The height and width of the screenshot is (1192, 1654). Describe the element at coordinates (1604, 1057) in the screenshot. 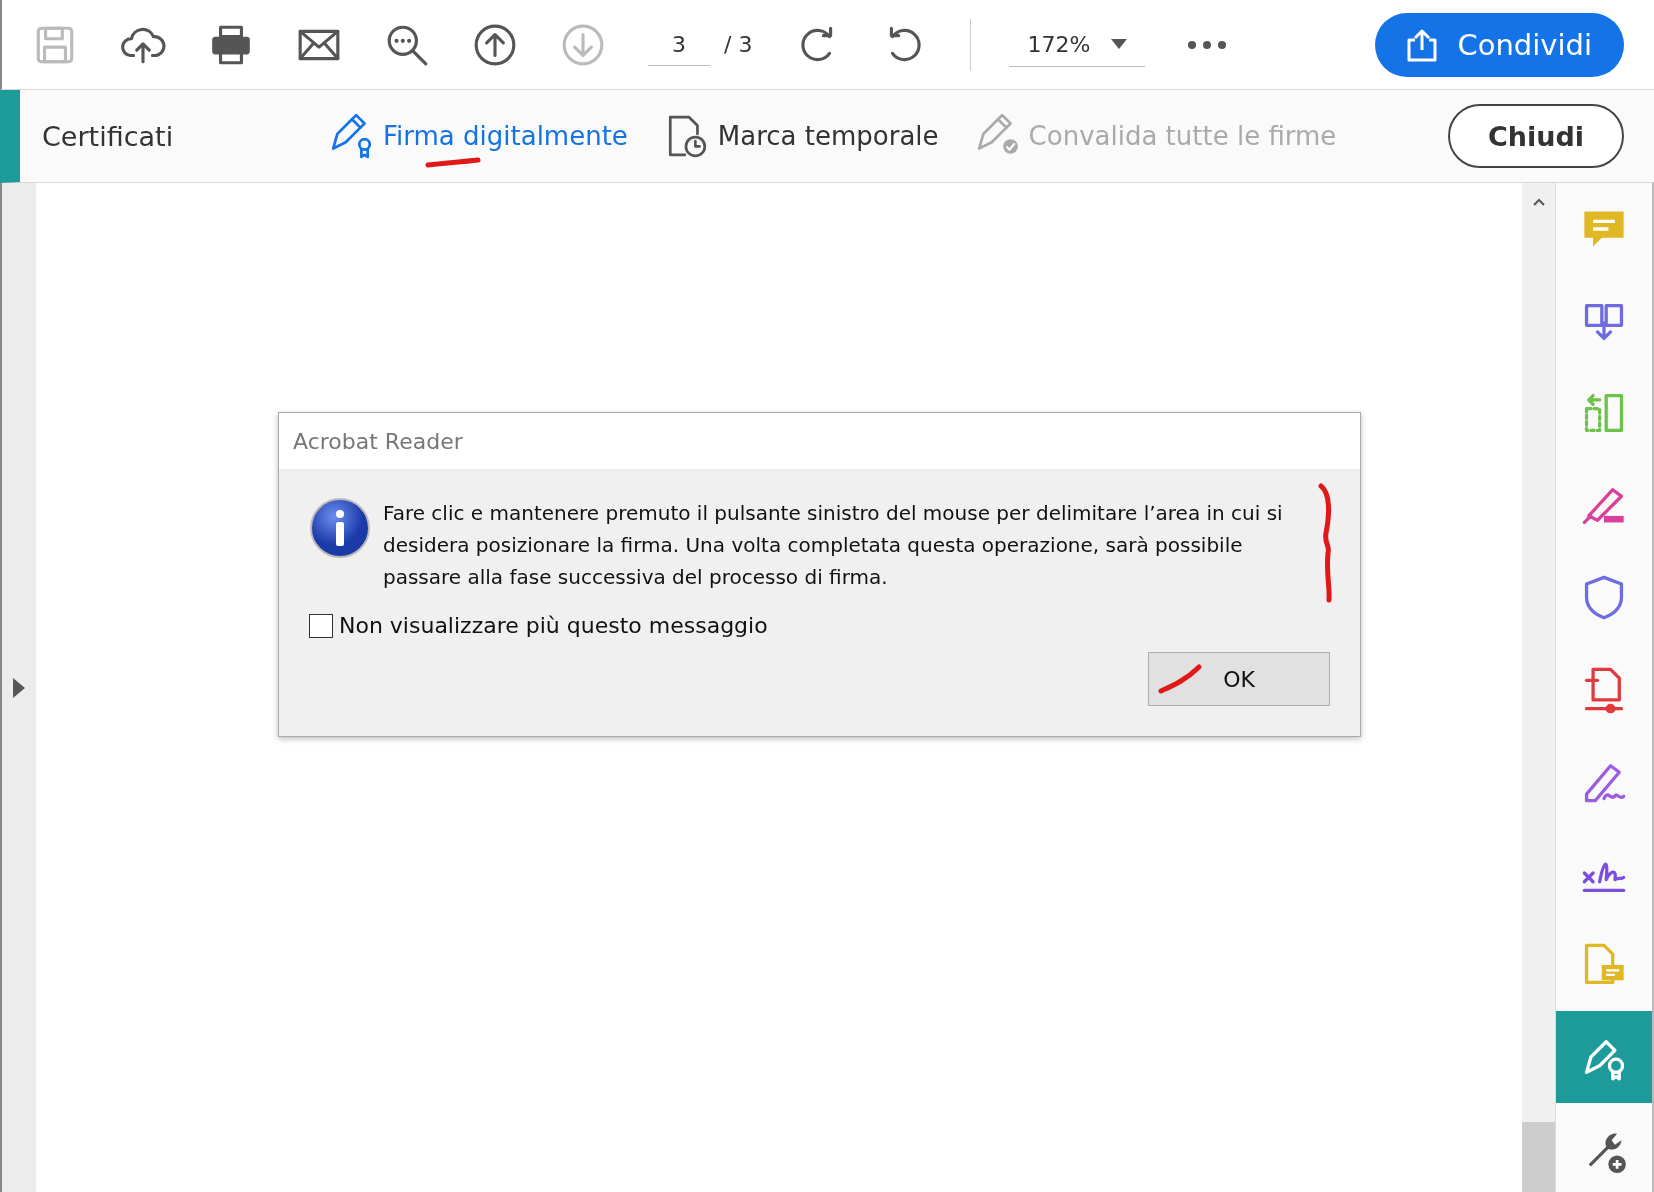

I see `sidebar-tool` at that location.